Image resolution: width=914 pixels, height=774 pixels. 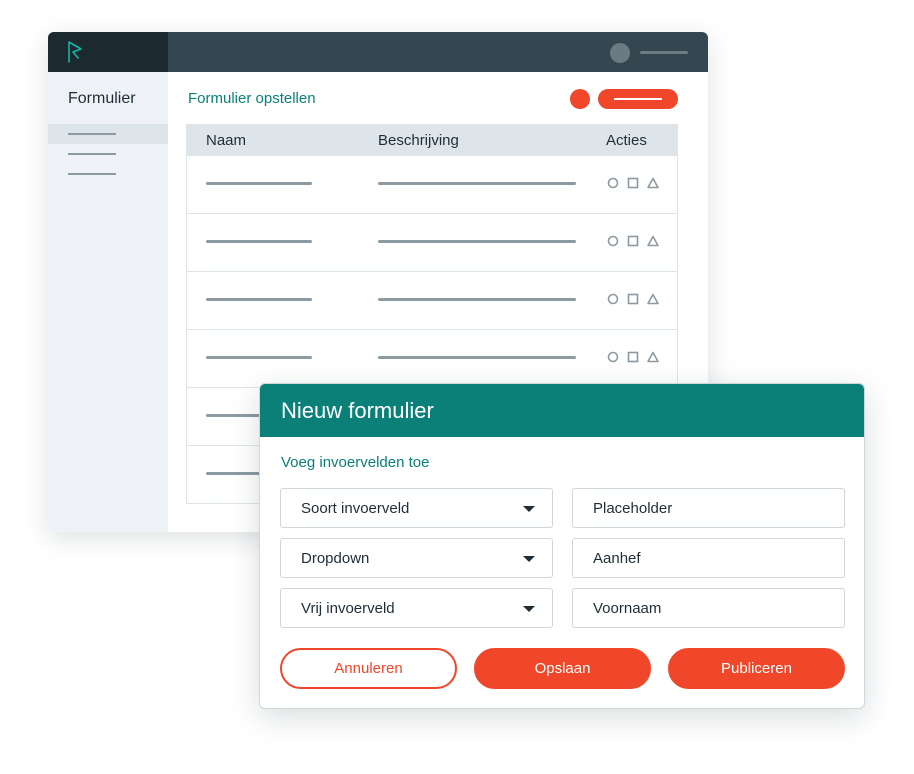 What do you see at coordinates (226, 140) in the screenshot?
I see `column-header-naam: Naam` at bounding box center [226, 140].